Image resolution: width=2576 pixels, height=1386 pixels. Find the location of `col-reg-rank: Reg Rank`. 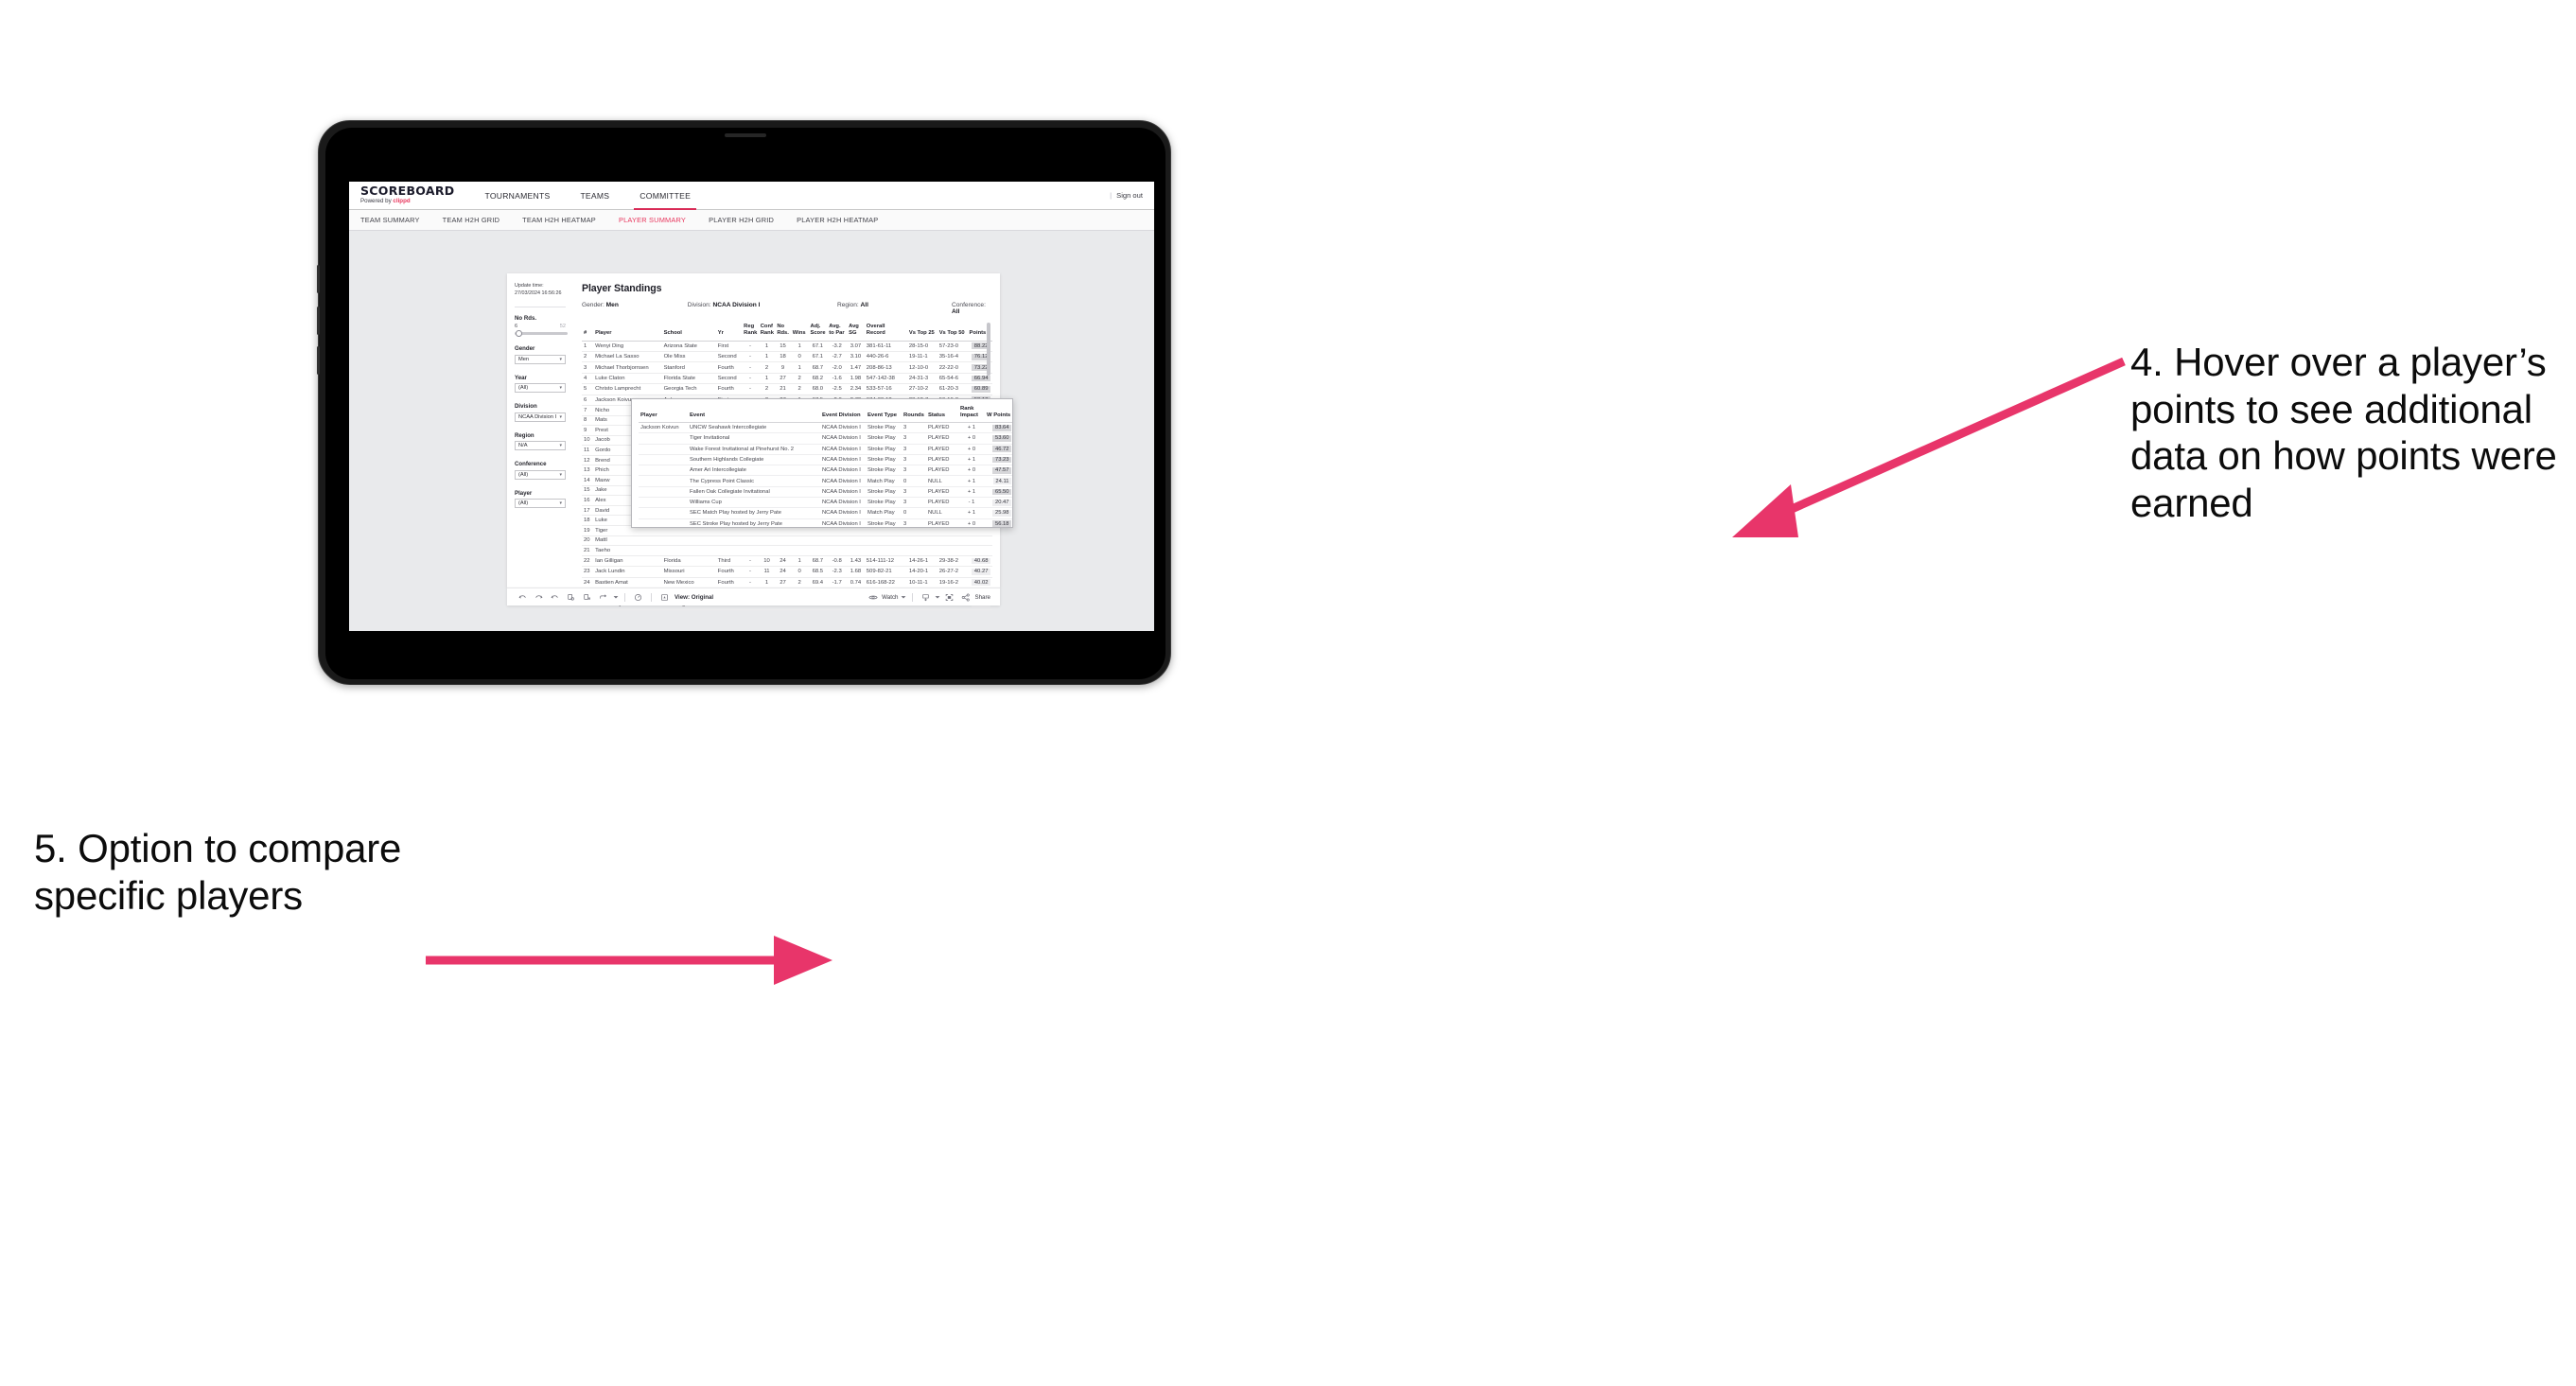

col-reg-rank: Reg Rank is located at coordinates (751, 332).